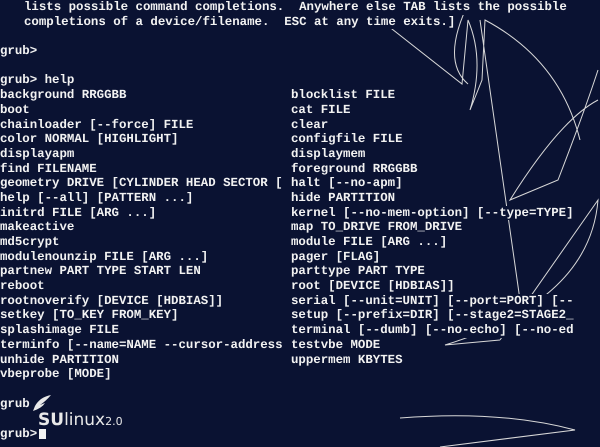 The height and width of the screenshot is (447, 600). Describe the element at coordinates (373, 286) in the screenshot. I see `help-command: root [DEVICE [HDBIAS]]` at that location.